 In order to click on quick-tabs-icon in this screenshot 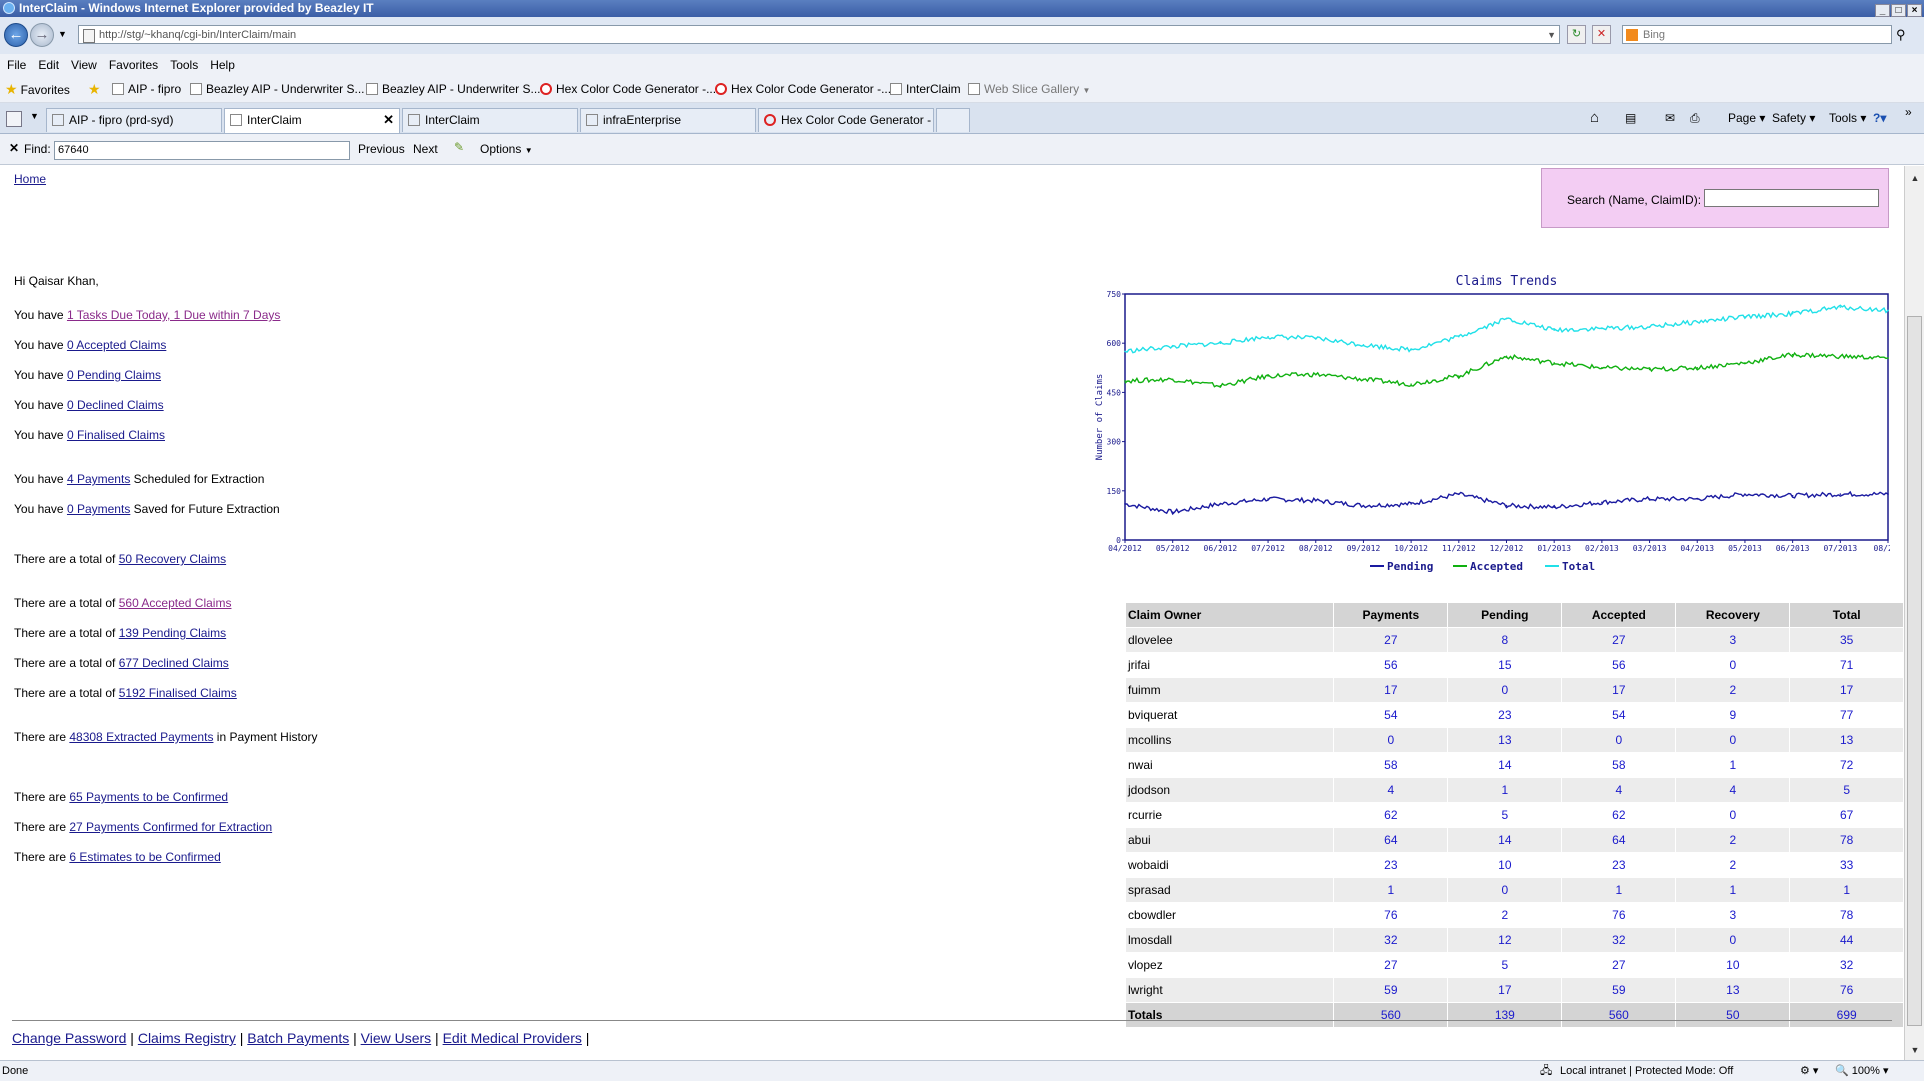, I will do `click(14, 119)`.